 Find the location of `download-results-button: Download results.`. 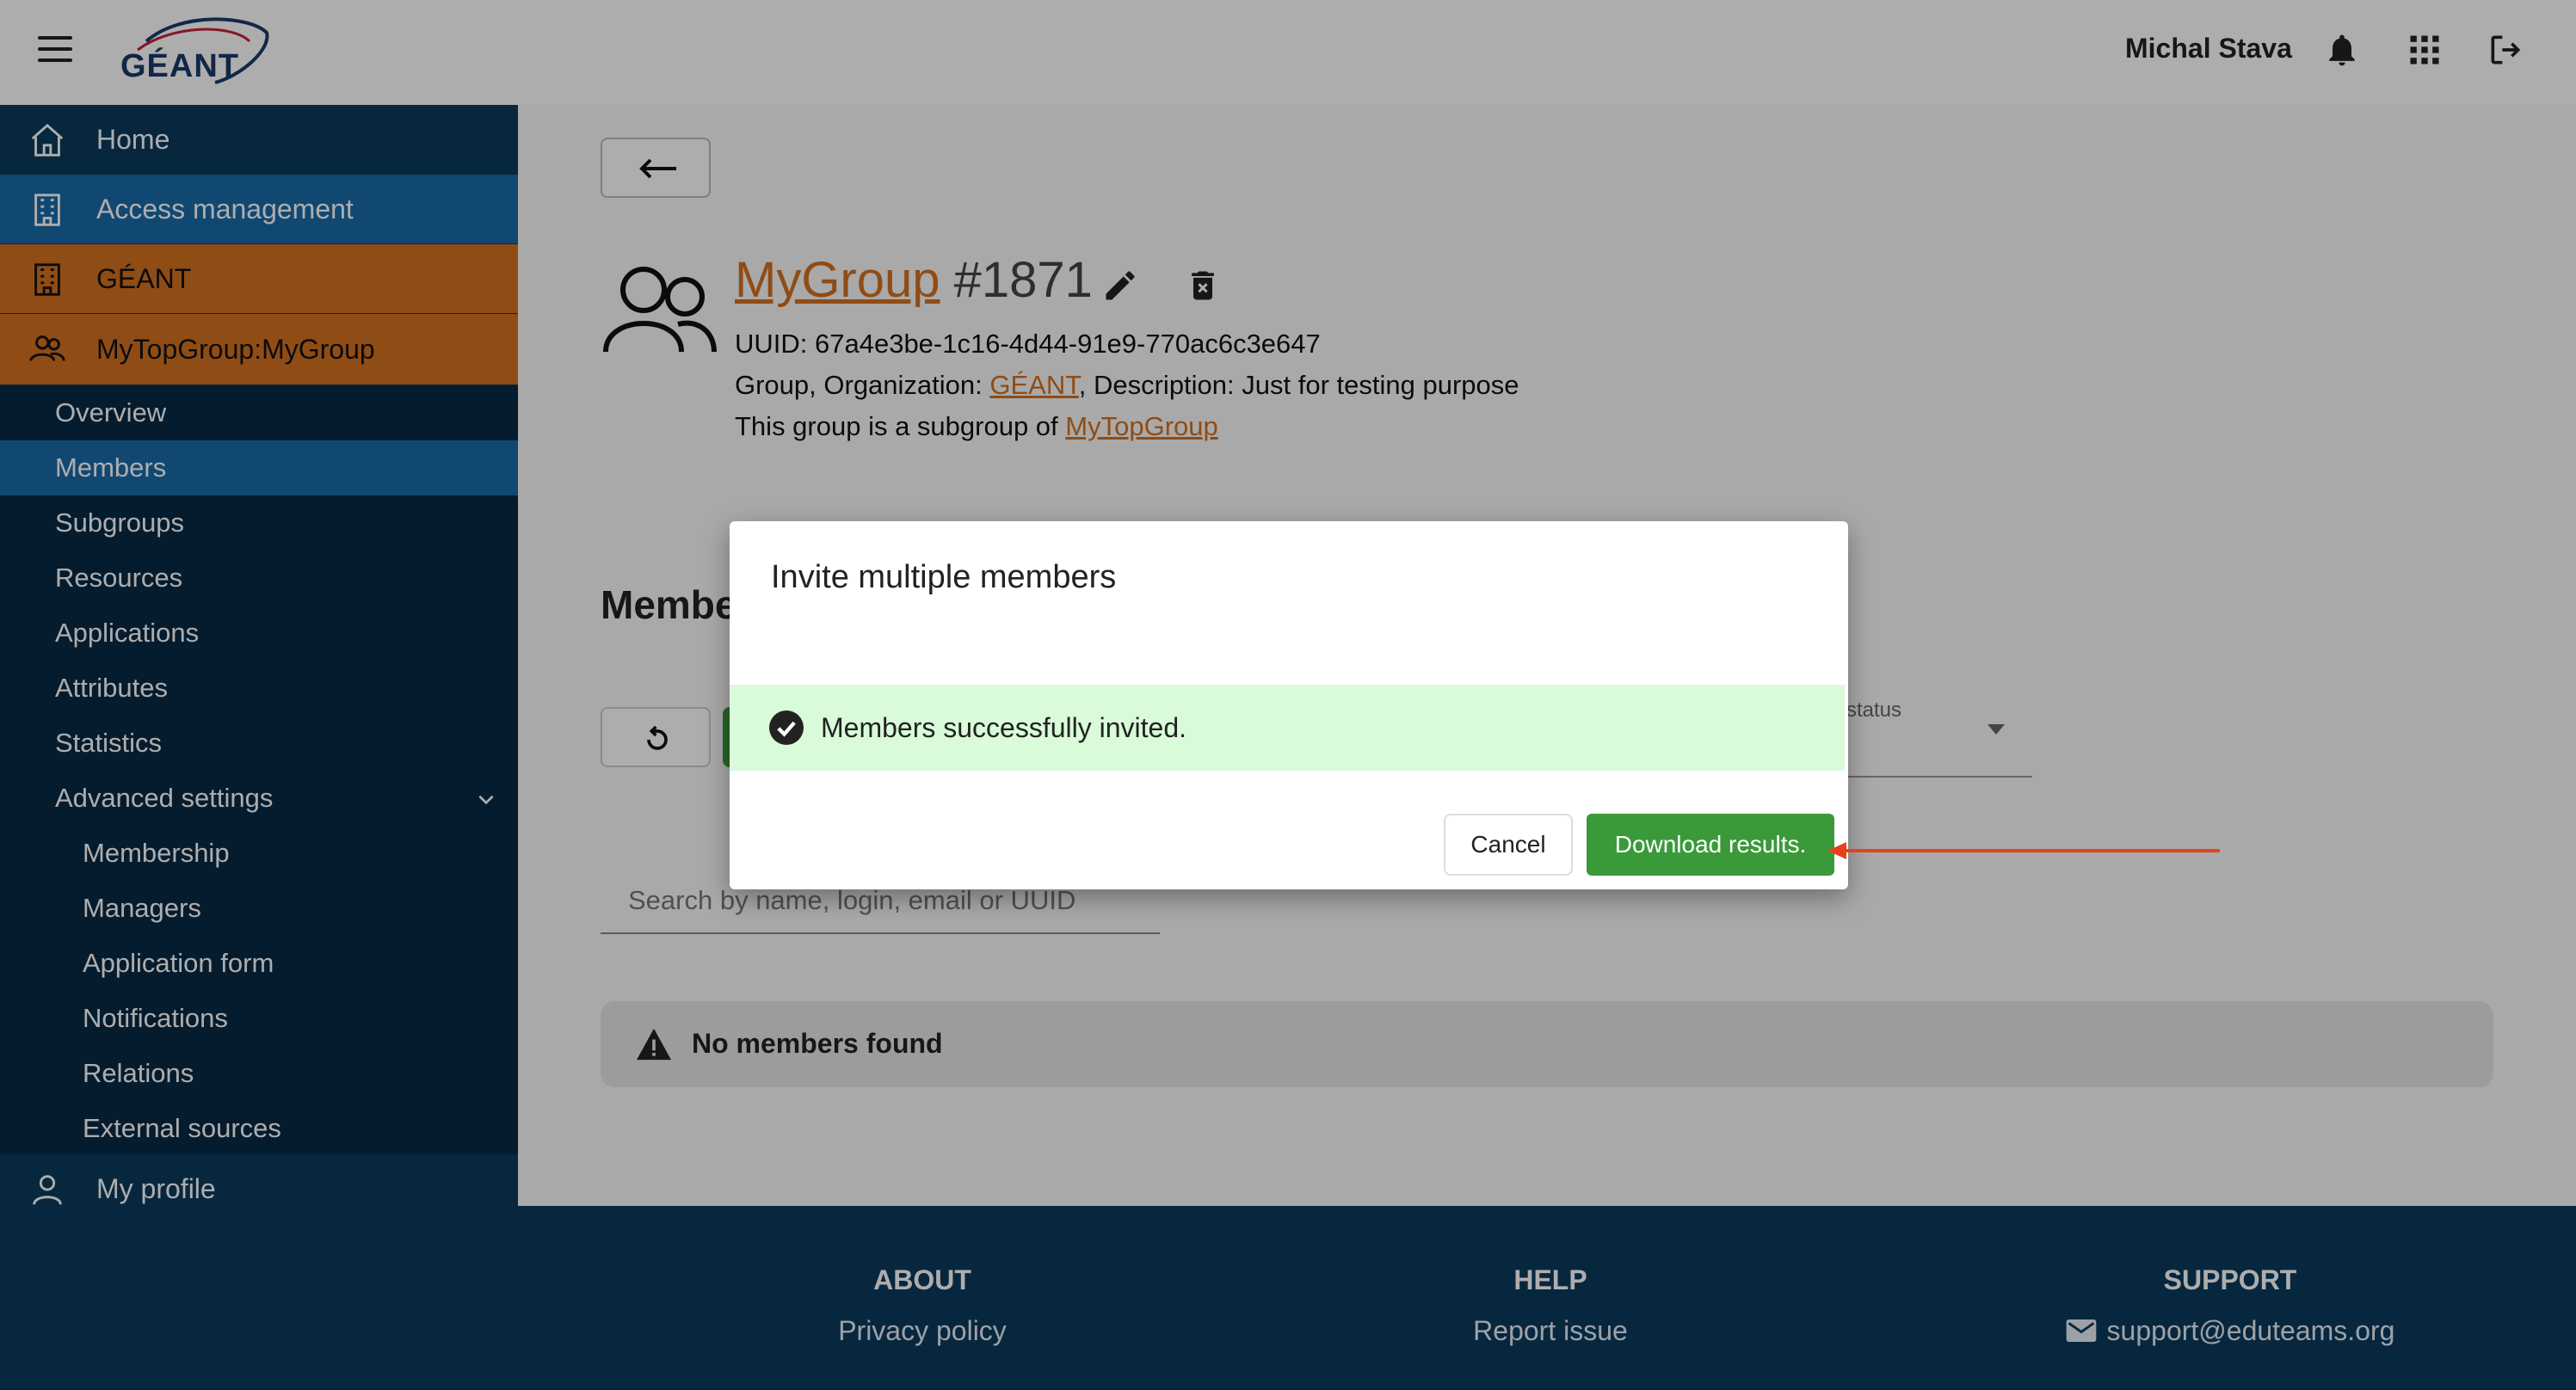

download-results-button: Download results. is located at coordinates (1710, 845).